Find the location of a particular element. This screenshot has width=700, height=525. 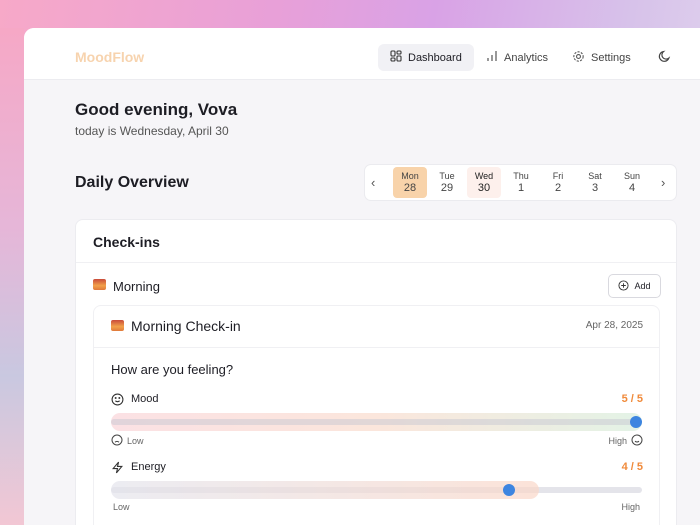

plus-circle-icon is located at coordinates (624, 286).